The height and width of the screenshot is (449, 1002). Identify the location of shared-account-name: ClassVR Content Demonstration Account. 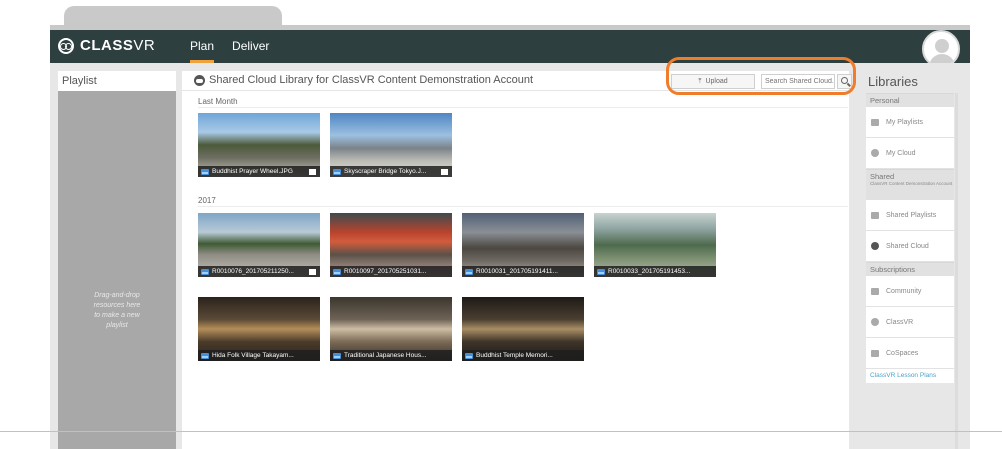
(911, 183).